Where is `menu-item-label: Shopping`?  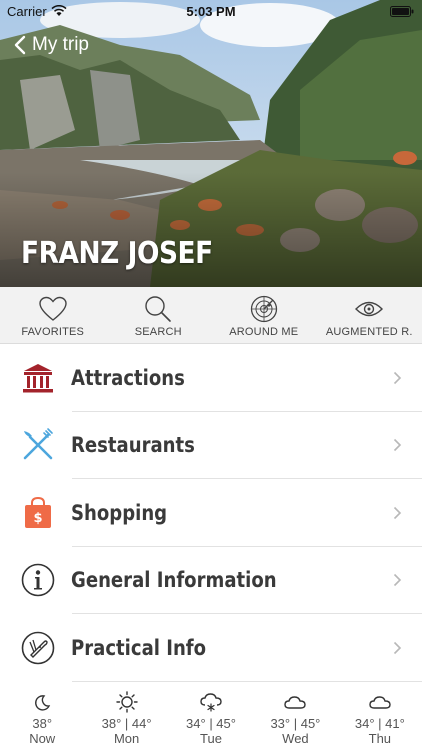
menu-item-label: Shopping is located at coordinates (119, 512).